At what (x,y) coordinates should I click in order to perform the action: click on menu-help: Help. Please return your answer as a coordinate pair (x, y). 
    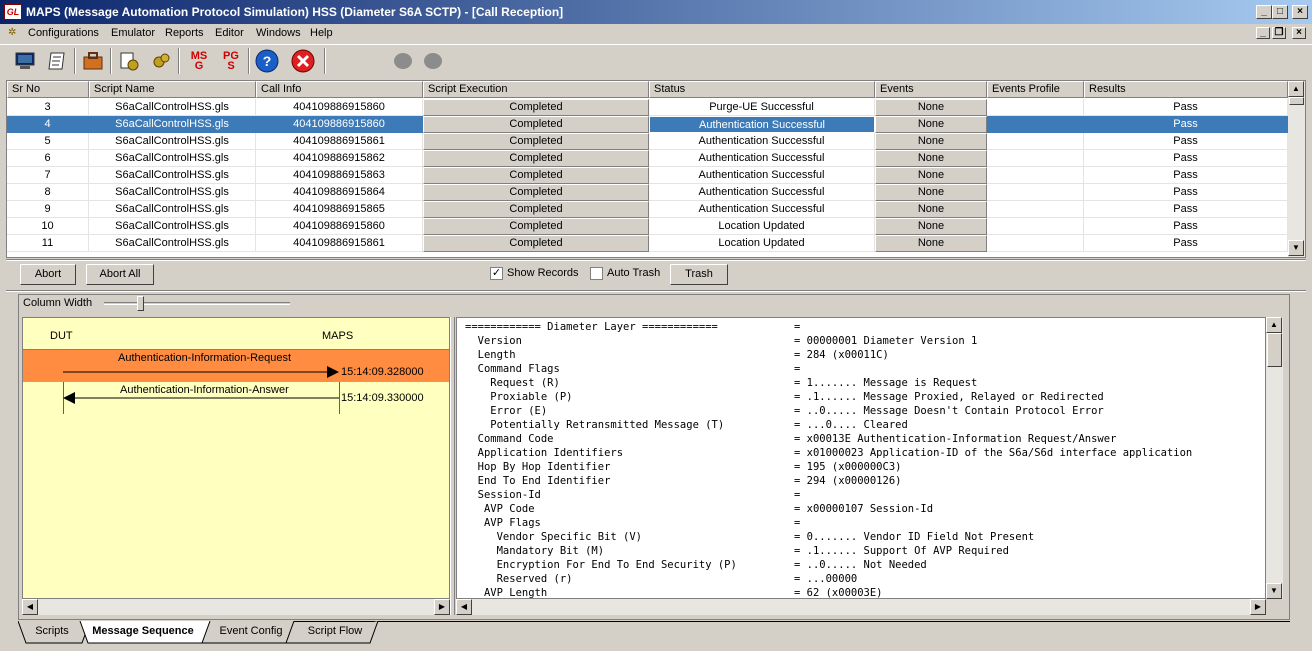
    Looking at the image, I should click on (321, 33).